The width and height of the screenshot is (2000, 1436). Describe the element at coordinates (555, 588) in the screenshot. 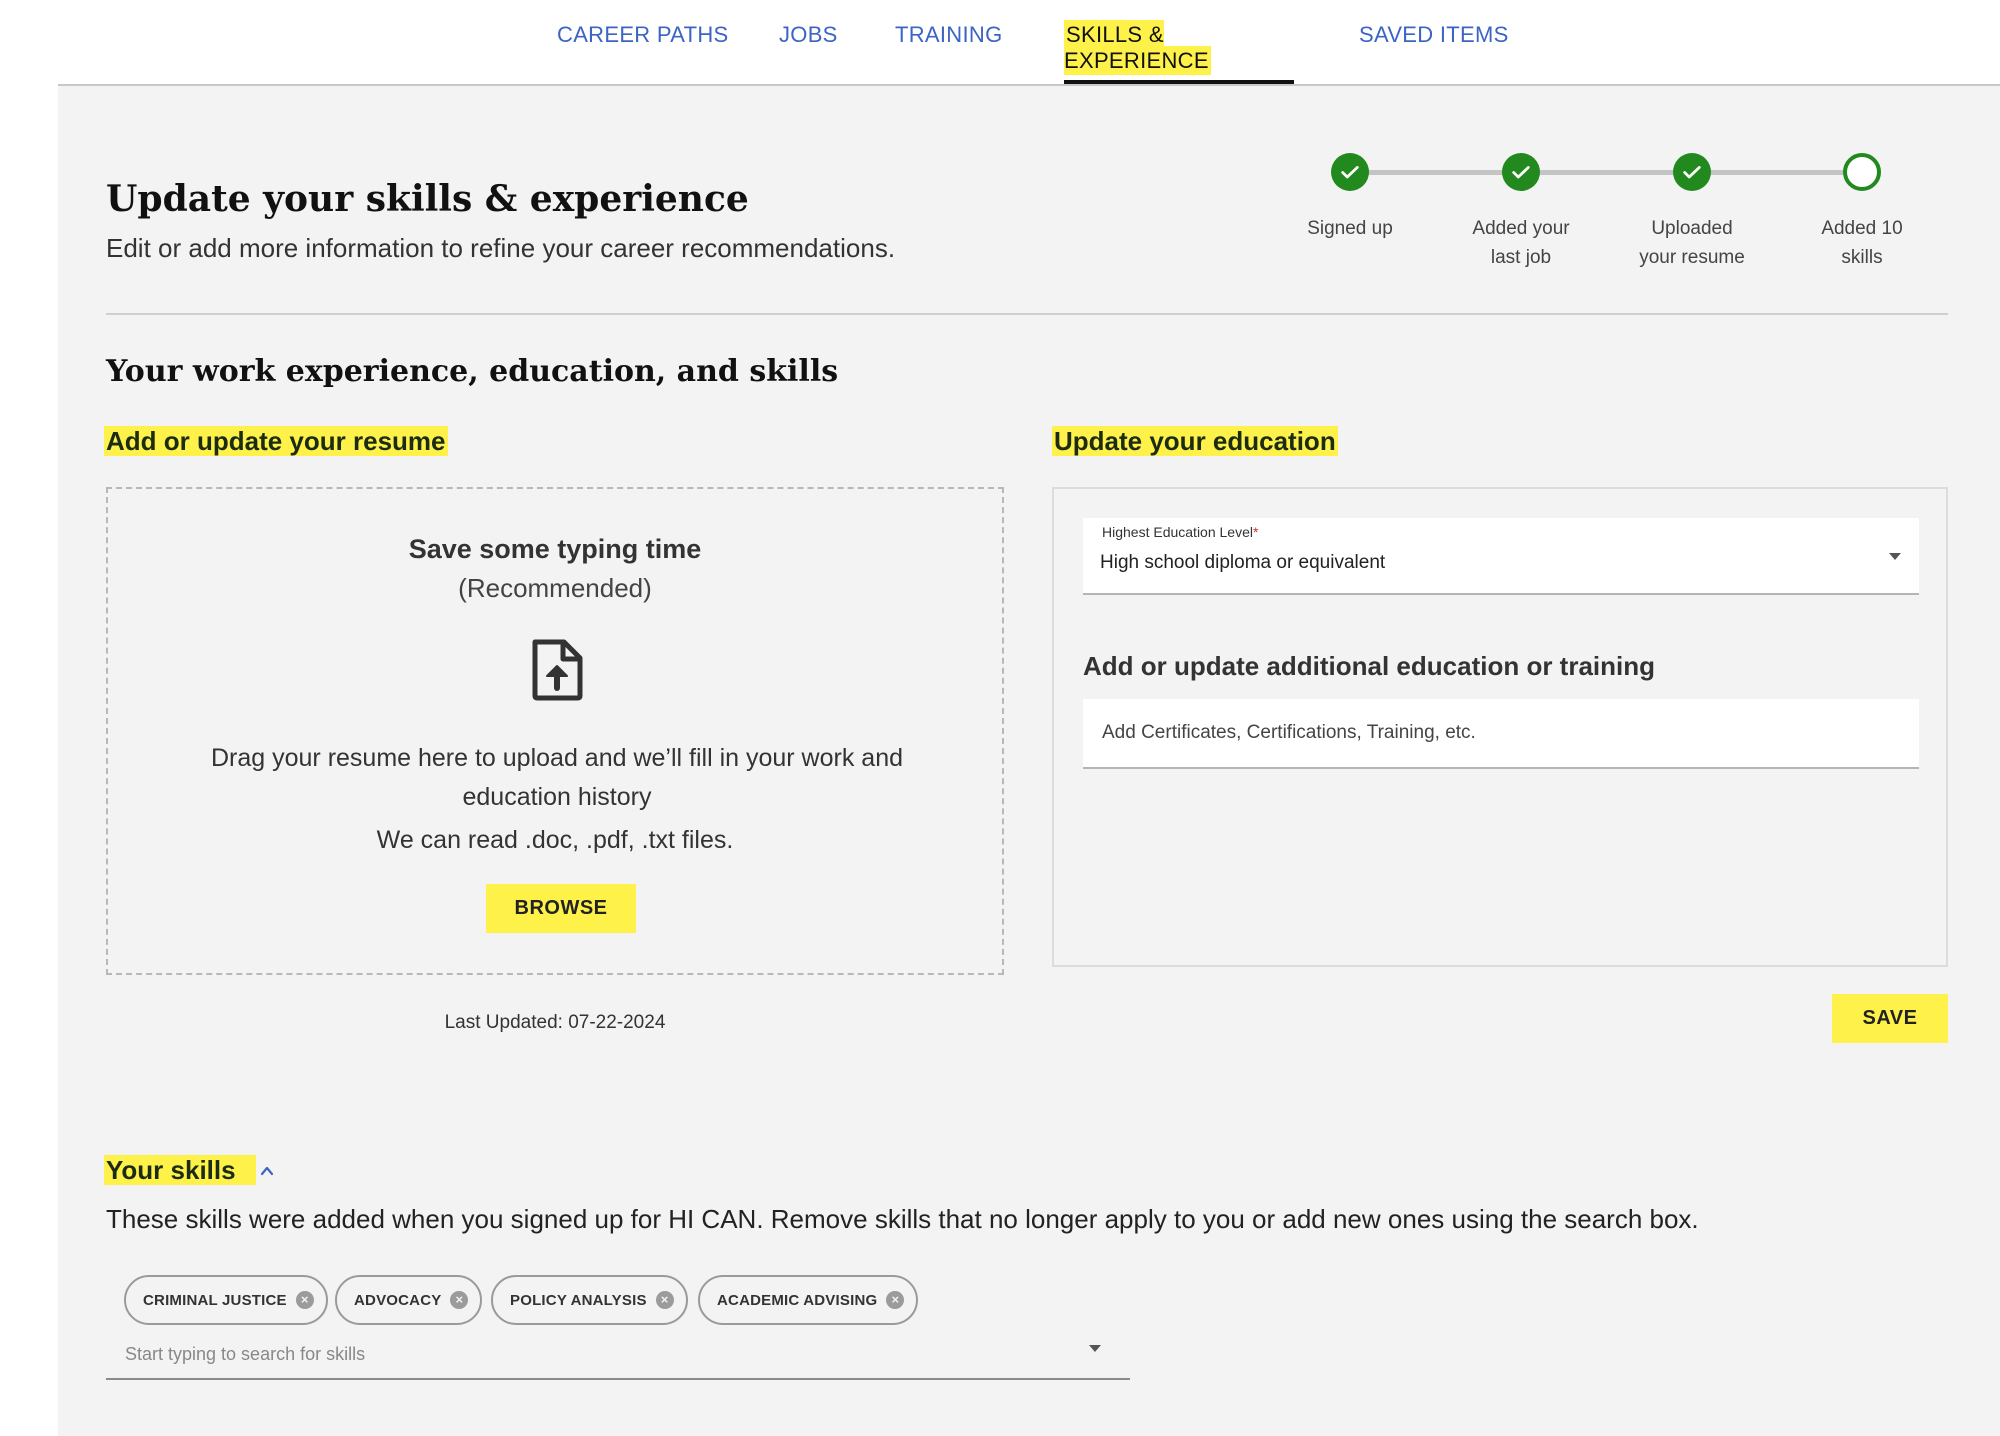

I see `dropzone-subtitle: (Recommended)` at that location.